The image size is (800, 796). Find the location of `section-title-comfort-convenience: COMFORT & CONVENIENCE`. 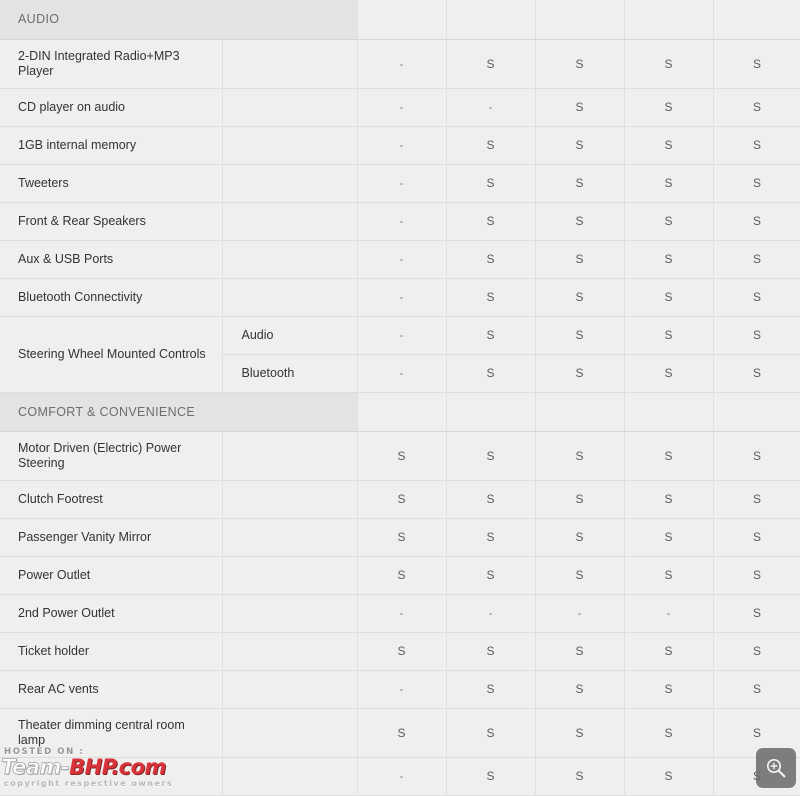

section-title-comfort-convenience: COMFORT & CONVENIENCE is located at coordinates (179, 412).